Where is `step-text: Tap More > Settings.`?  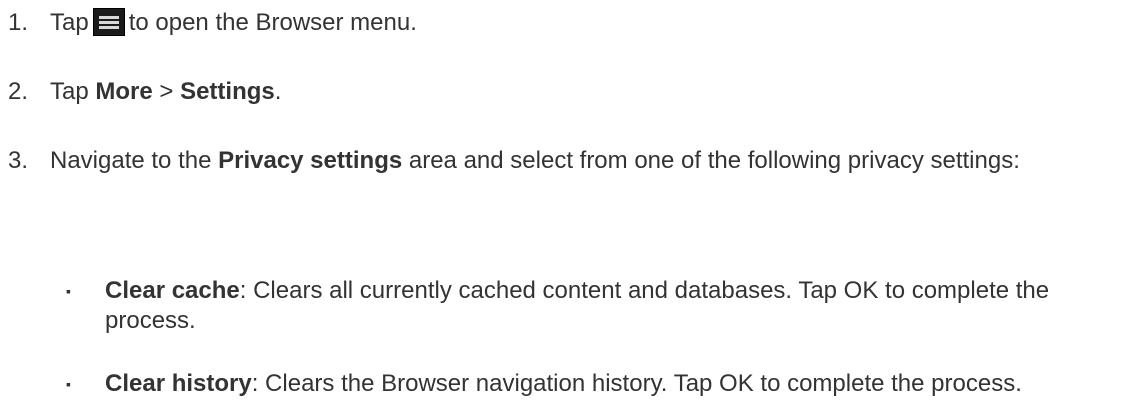
step-text: Tap More > Settings. is located at coordinates (585, 92).